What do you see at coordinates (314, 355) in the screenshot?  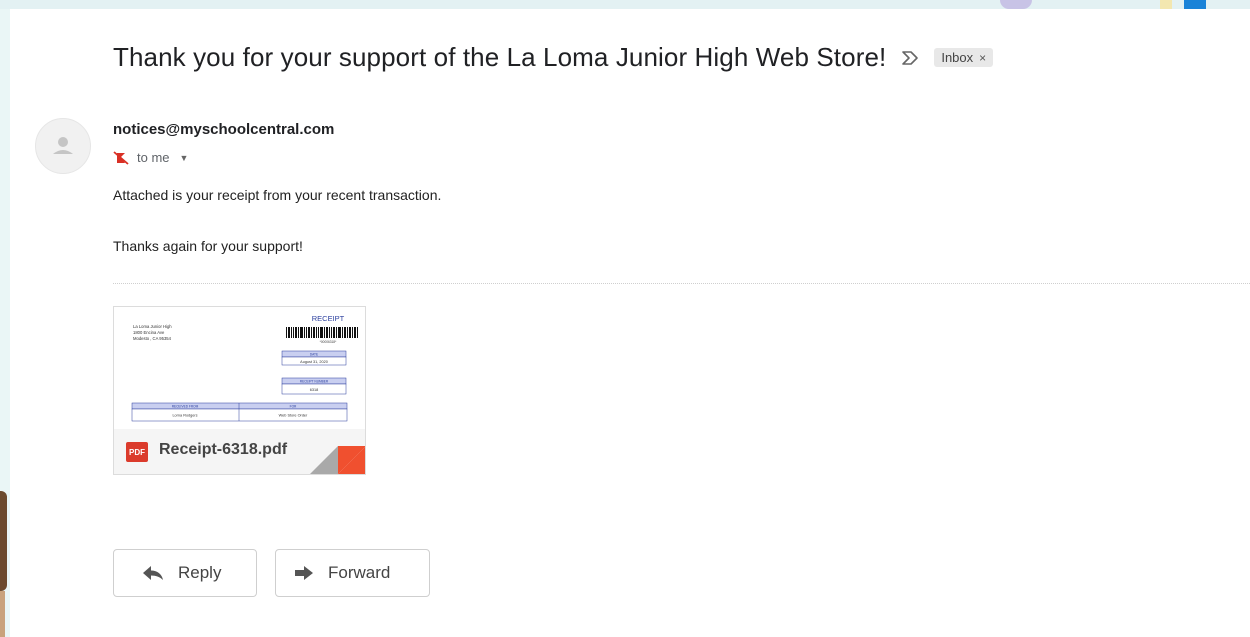 I see `receipt-date-label: DATE` at bounding box center [314, 355].